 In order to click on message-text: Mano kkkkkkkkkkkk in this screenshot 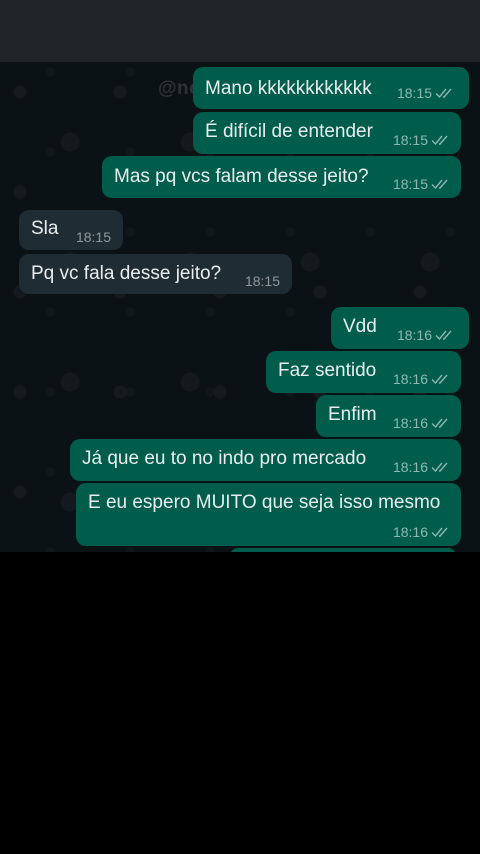, I will do `click(288, 88)`.